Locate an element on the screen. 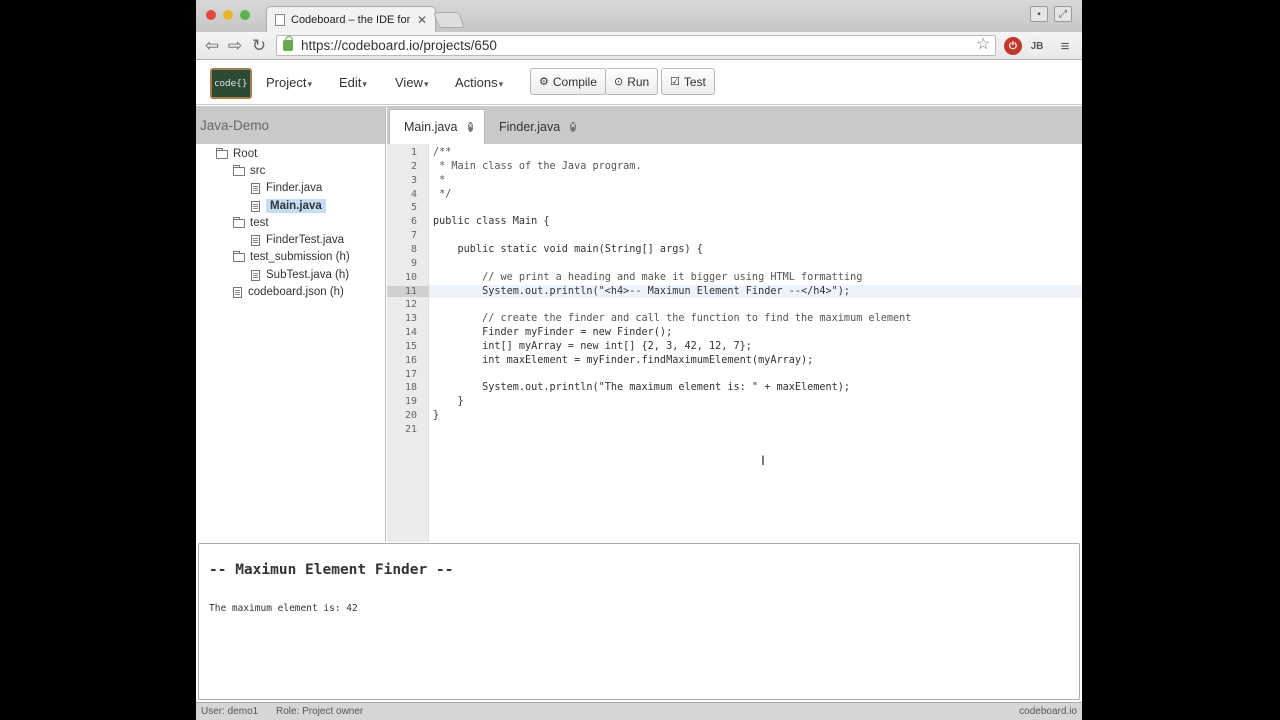  line-number: 9 is located at coordinates (413, 263).